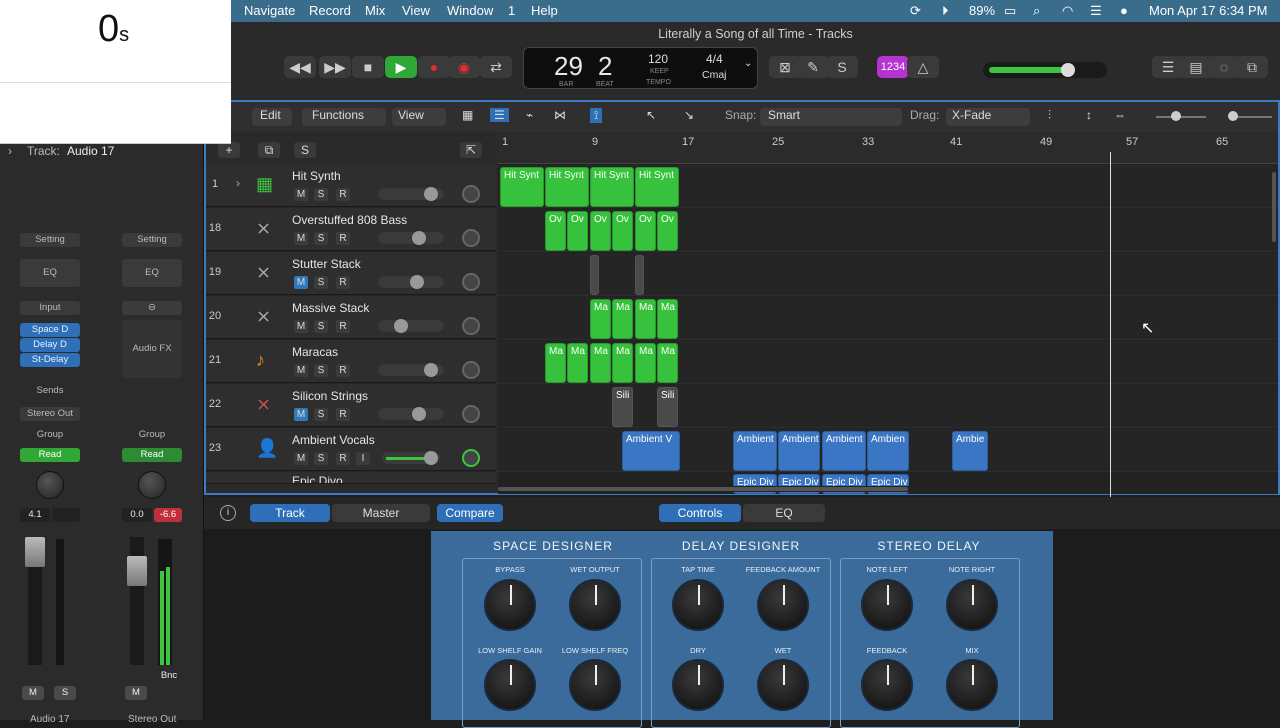 The height and width of the screenshot is (728, 1280). I want to click on track-name: Massive Stack, so click(330, 308).